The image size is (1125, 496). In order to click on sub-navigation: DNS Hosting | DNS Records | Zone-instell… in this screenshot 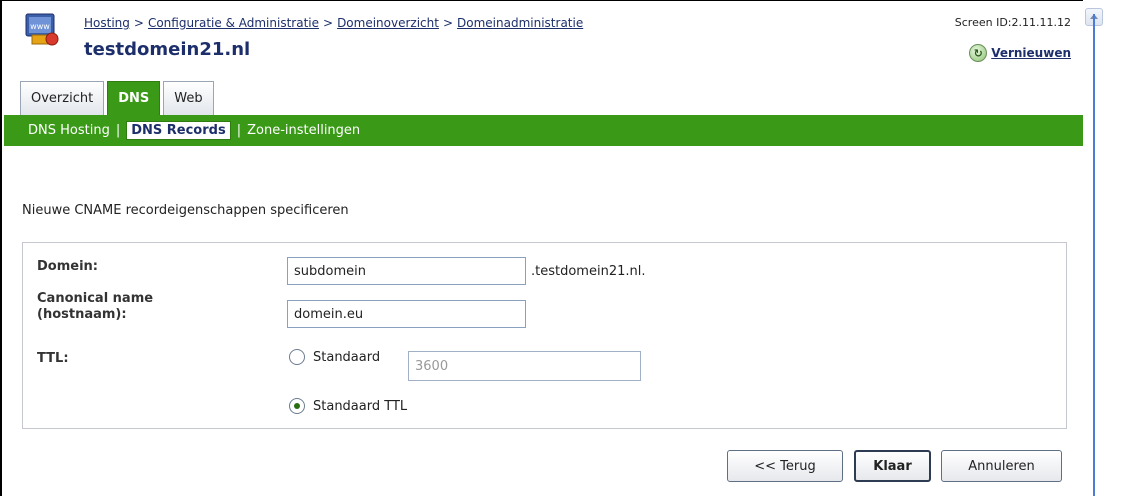, I will do `click(544, 130)`.